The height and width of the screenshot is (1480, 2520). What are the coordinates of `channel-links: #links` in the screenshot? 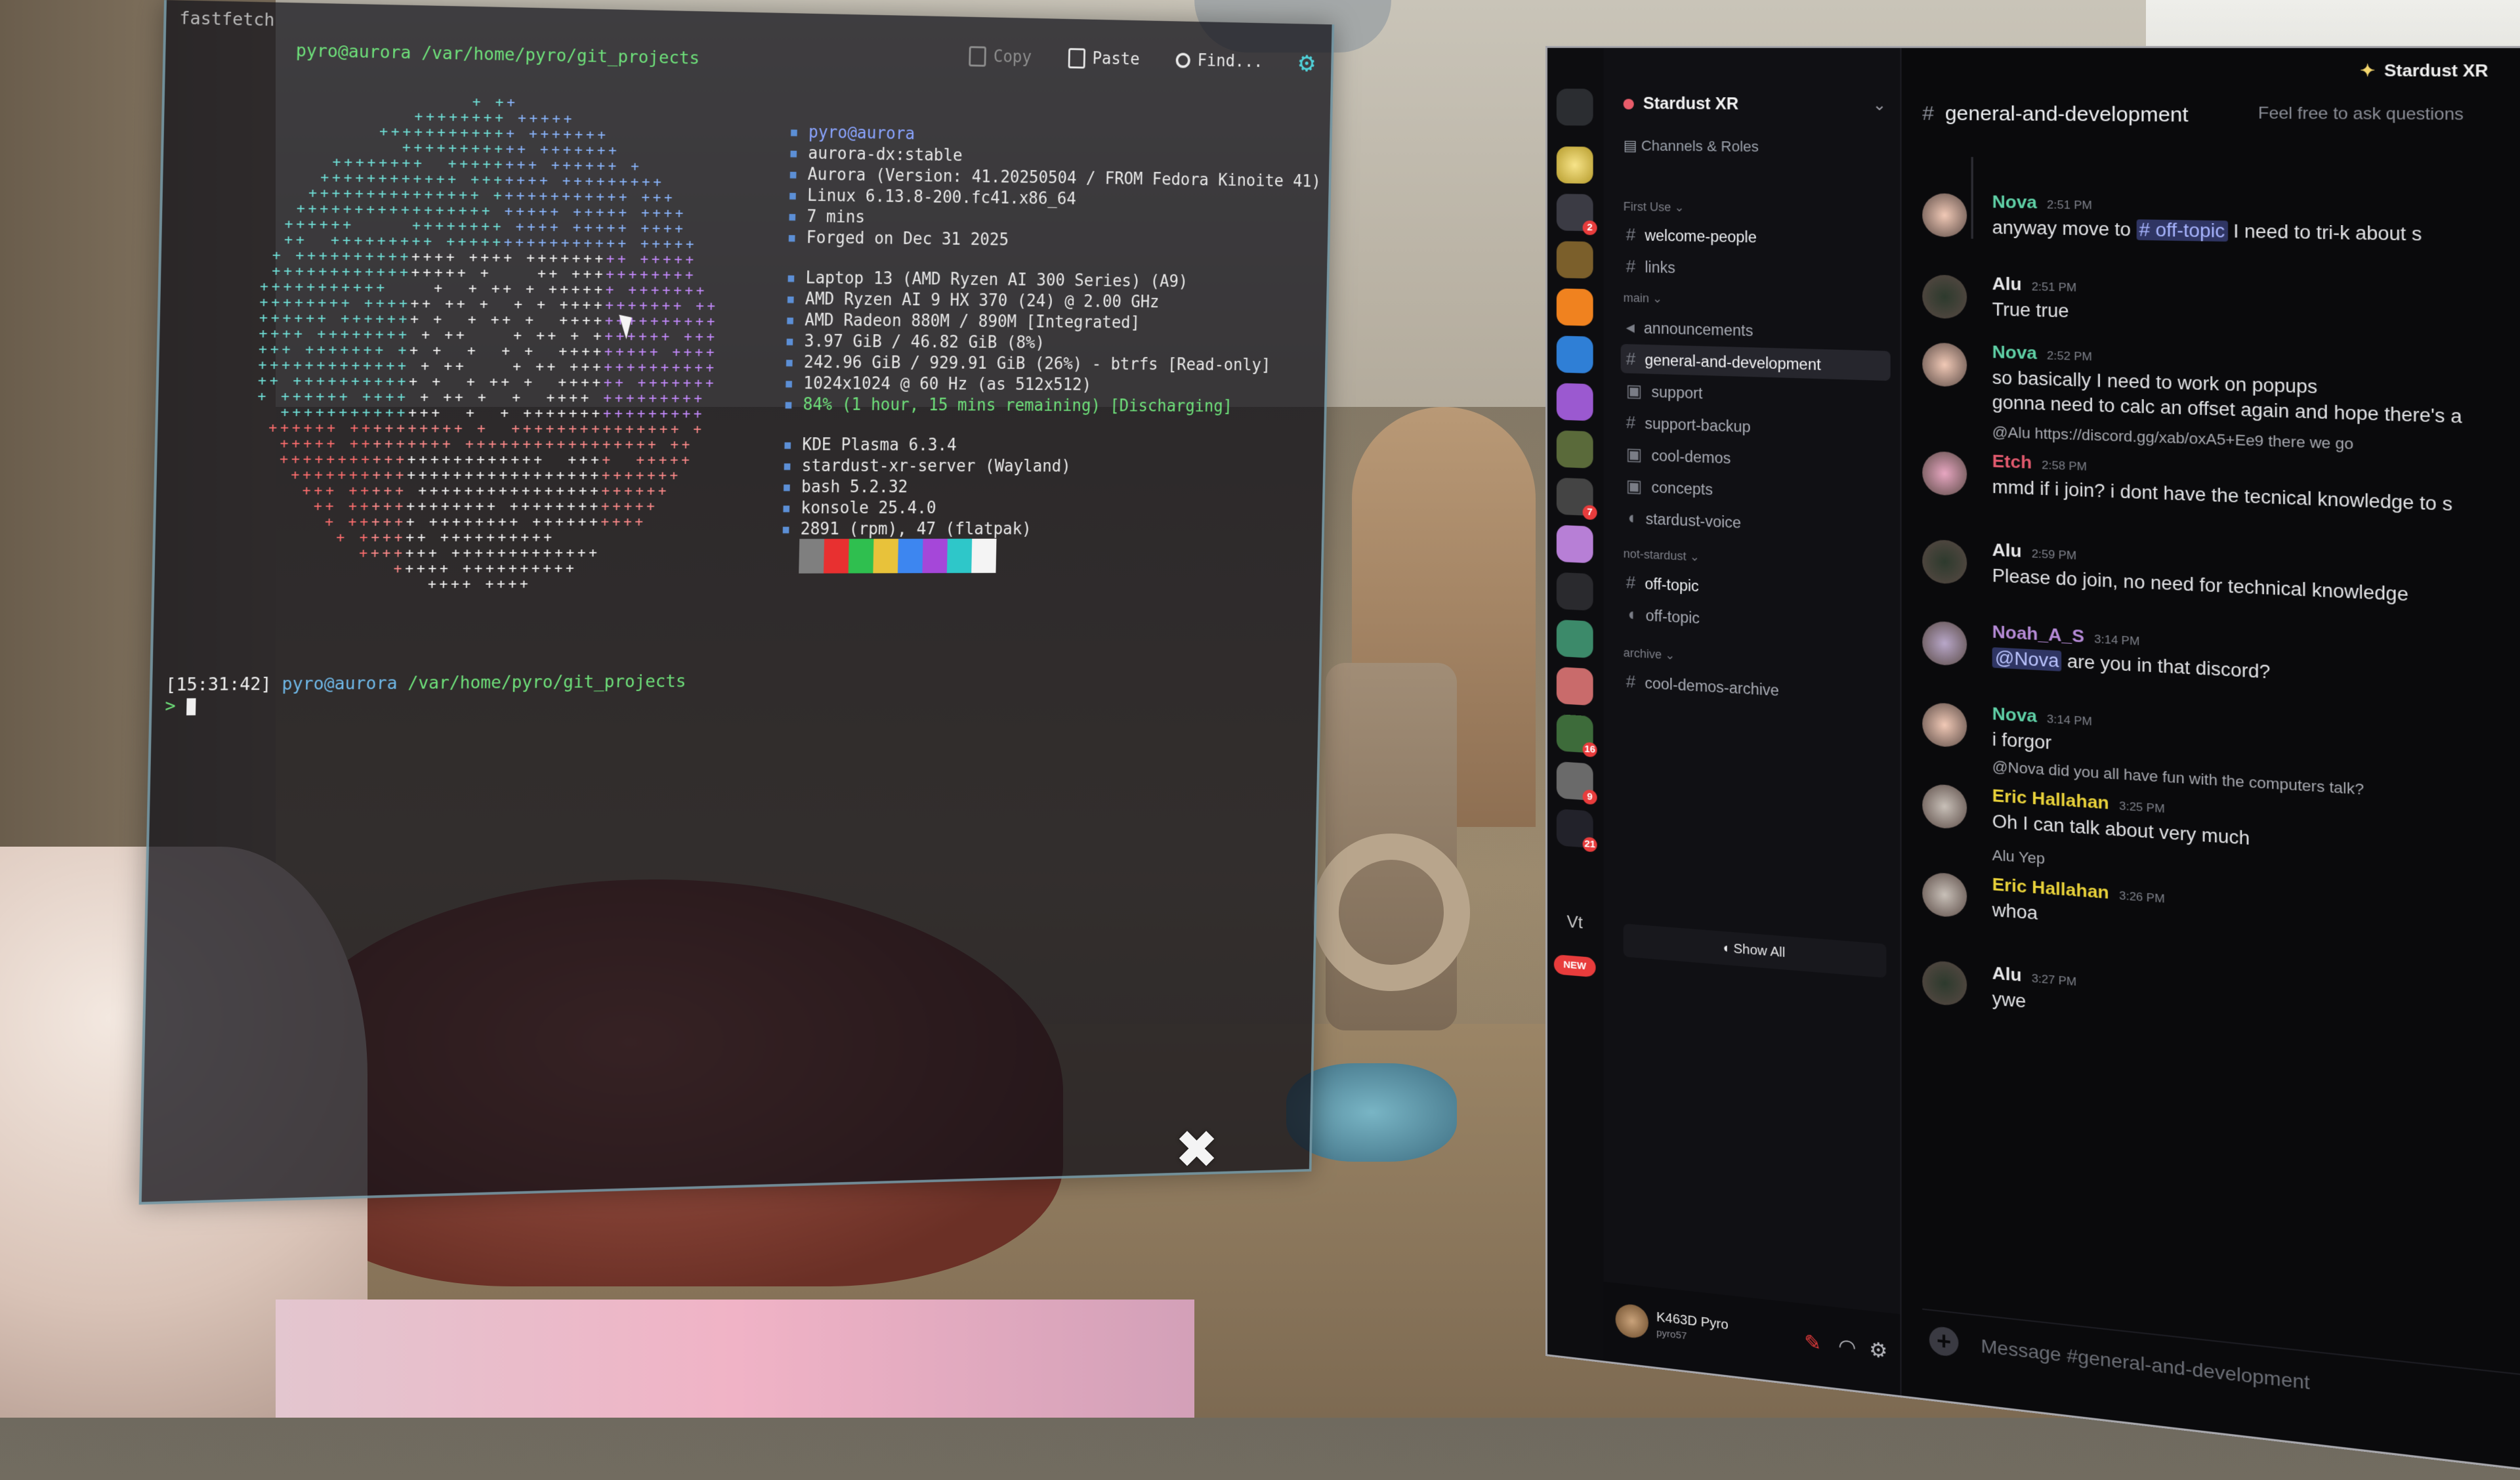 It's located at (1756, 269).